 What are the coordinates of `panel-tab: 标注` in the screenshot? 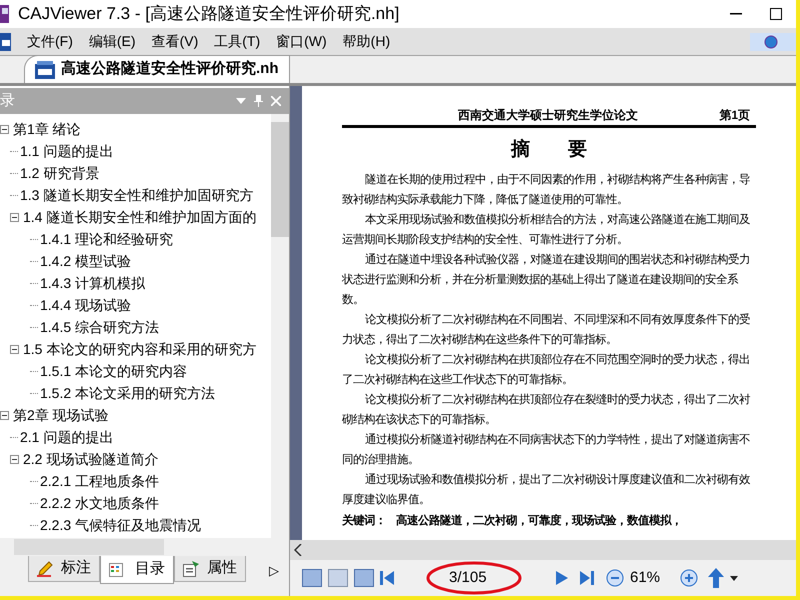 It's located at (64, 569).